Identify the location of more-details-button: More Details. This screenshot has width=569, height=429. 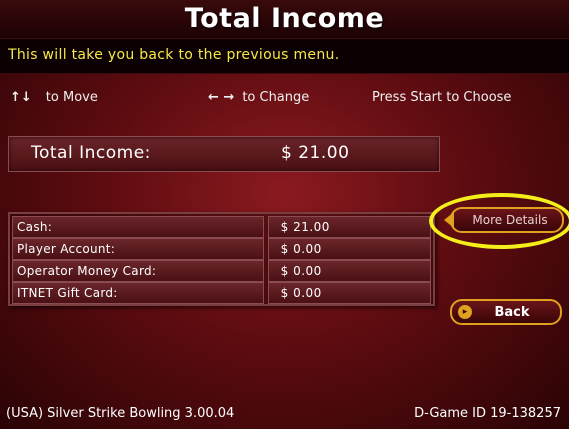
(504, 220).